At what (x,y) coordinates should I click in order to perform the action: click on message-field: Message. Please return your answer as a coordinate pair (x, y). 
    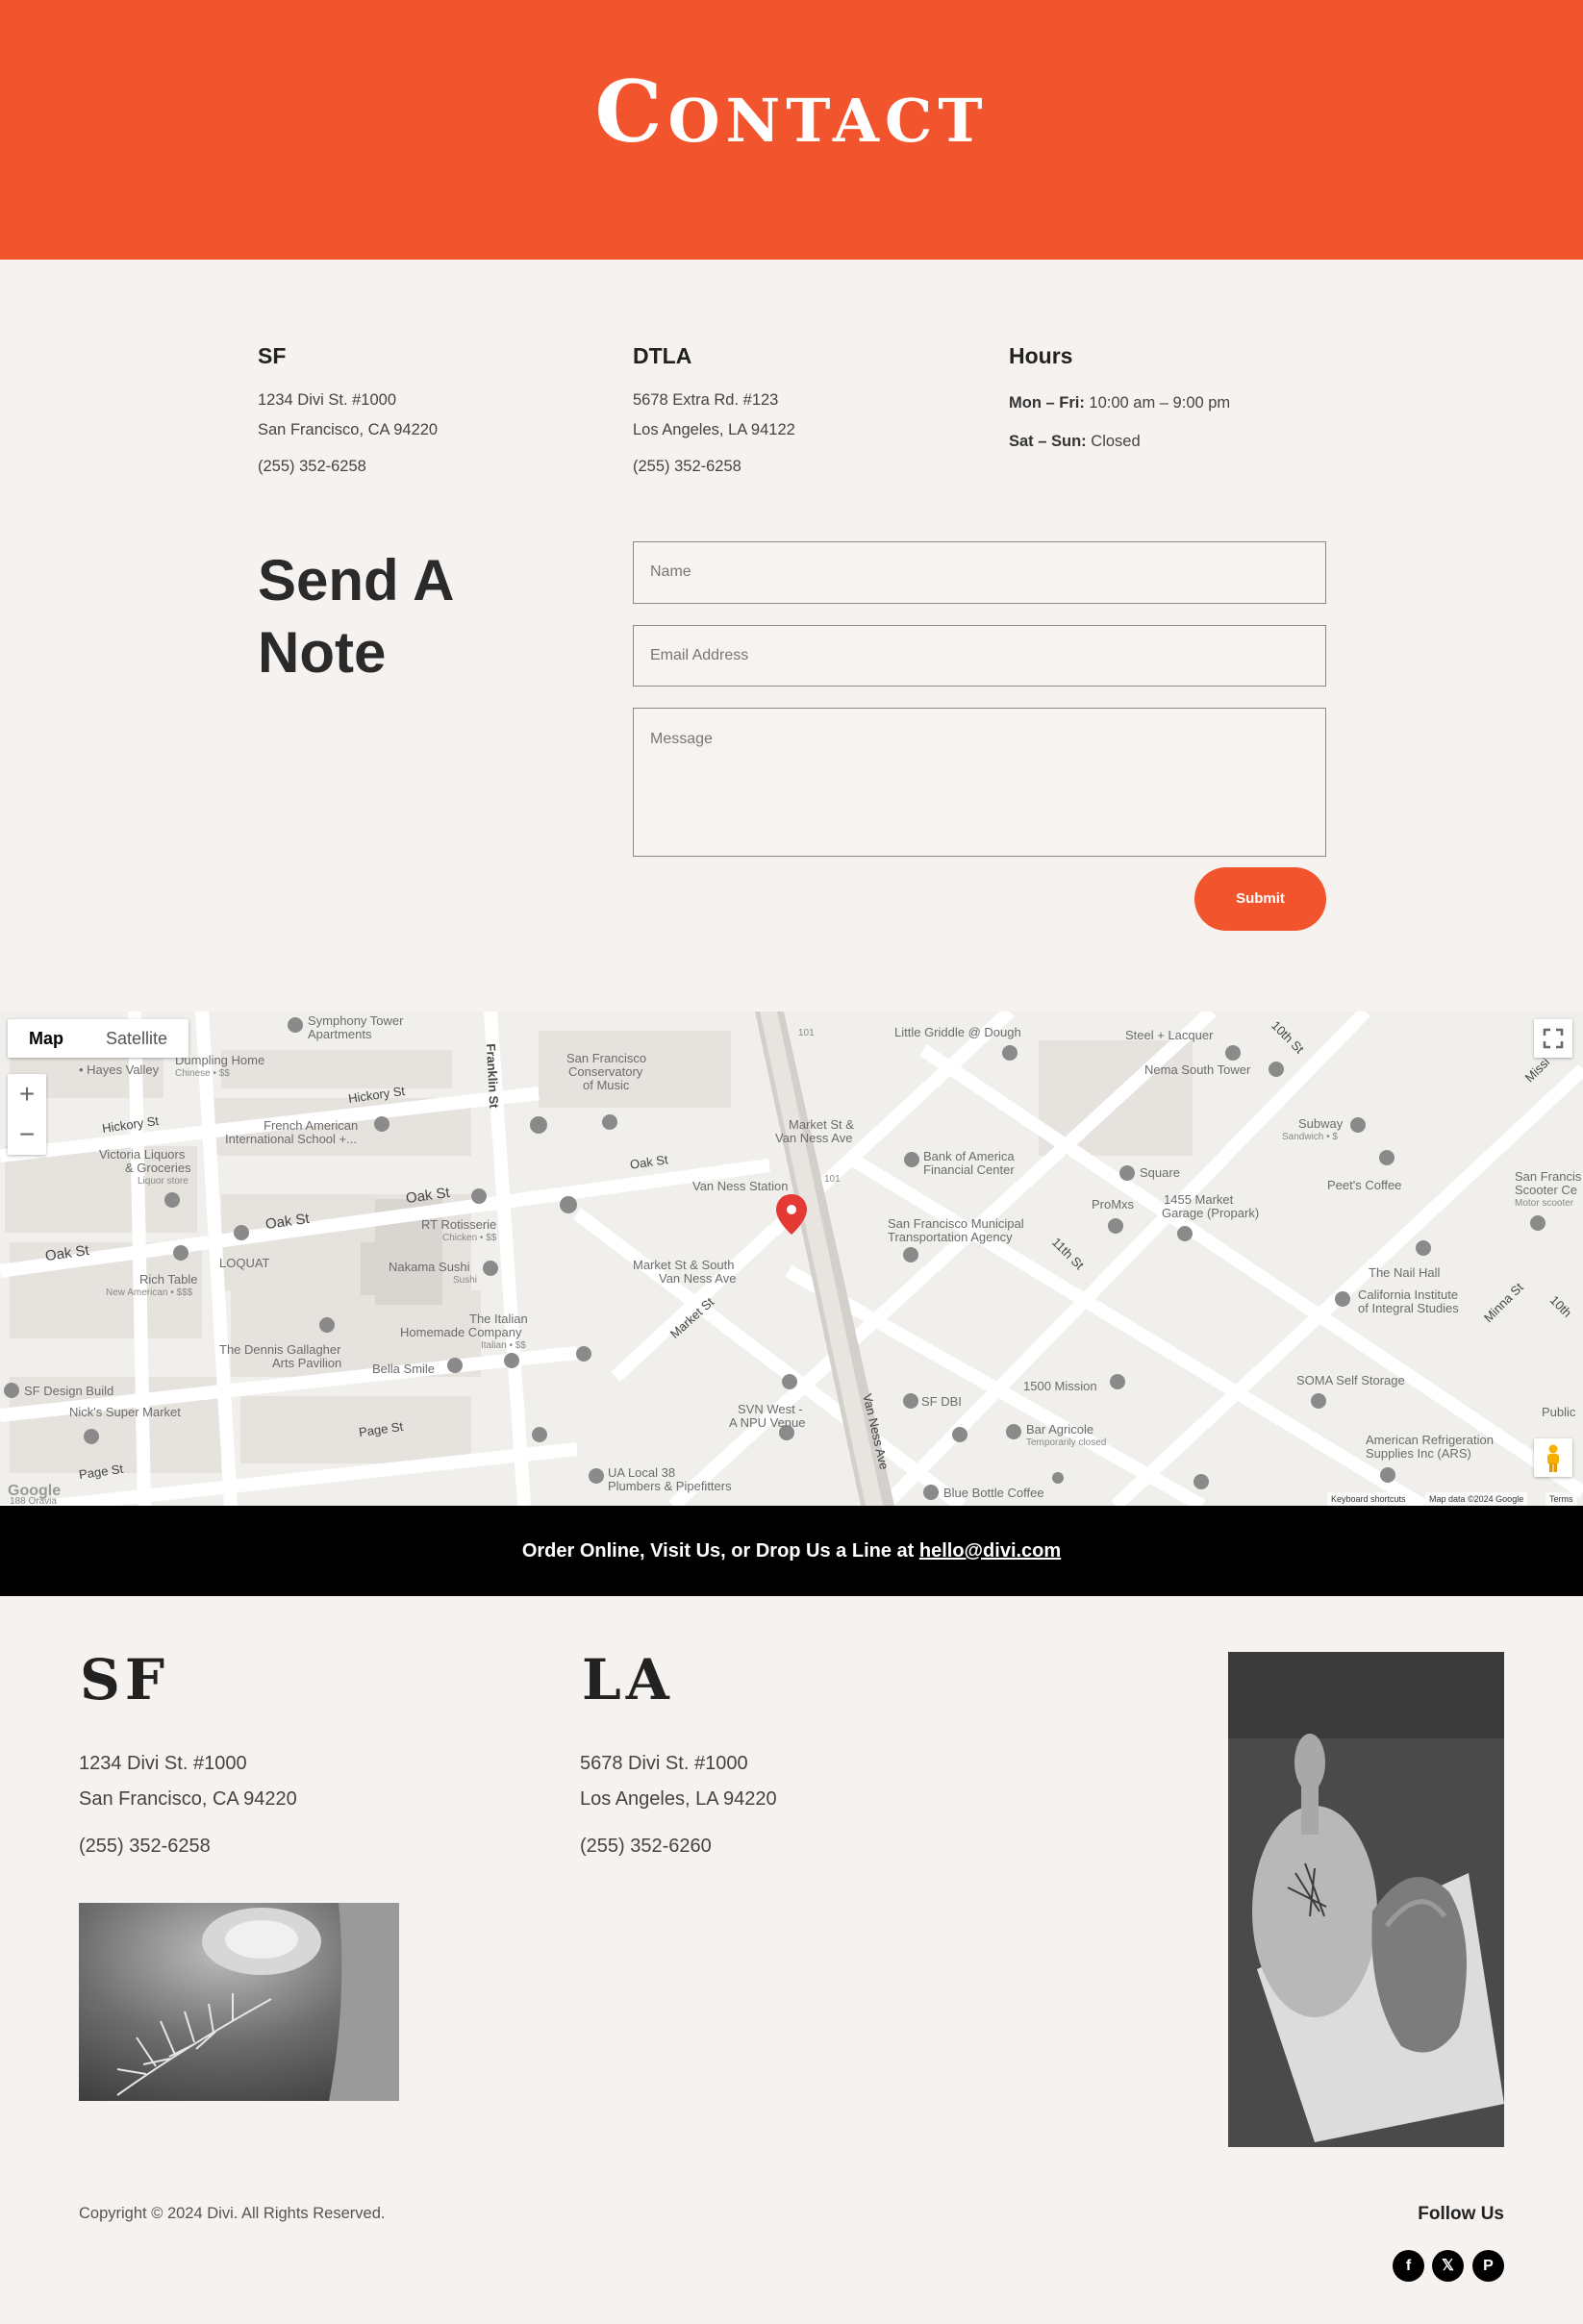
    Looking at the image, I should click on (979, 782).